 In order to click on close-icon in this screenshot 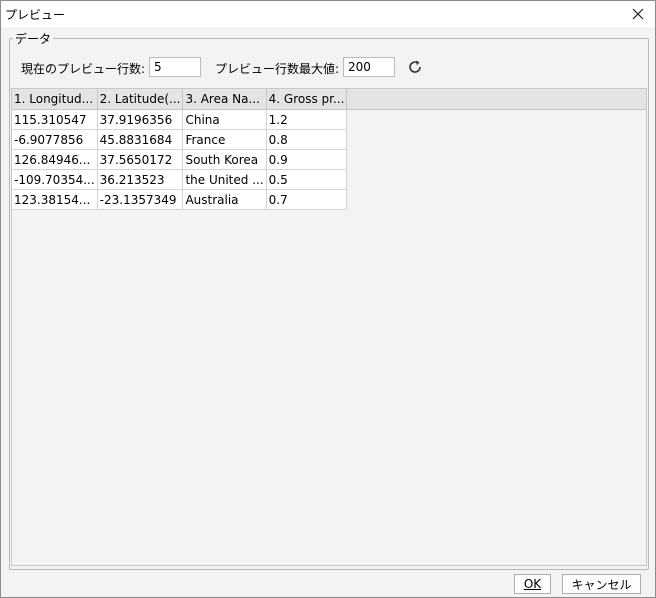, I will do `click(638, 14)`.